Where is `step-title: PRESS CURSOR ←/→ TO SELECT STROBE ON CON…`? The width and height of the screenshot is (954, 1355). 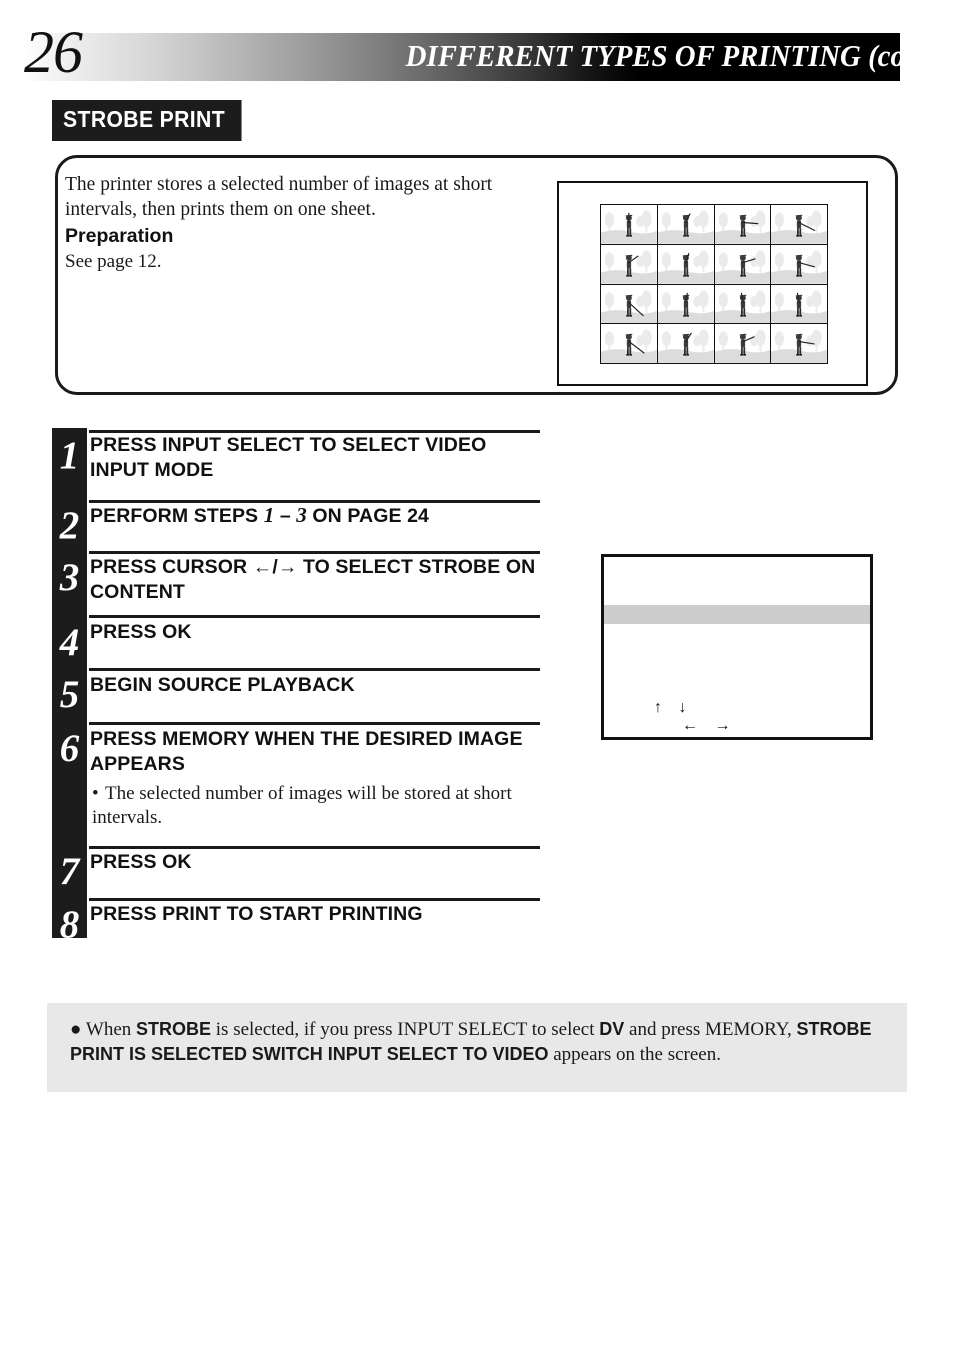
step-title: PRESS CURSOR ←/→ TO SELECT STROBE ON CON… is located at coordinates (313, 579).